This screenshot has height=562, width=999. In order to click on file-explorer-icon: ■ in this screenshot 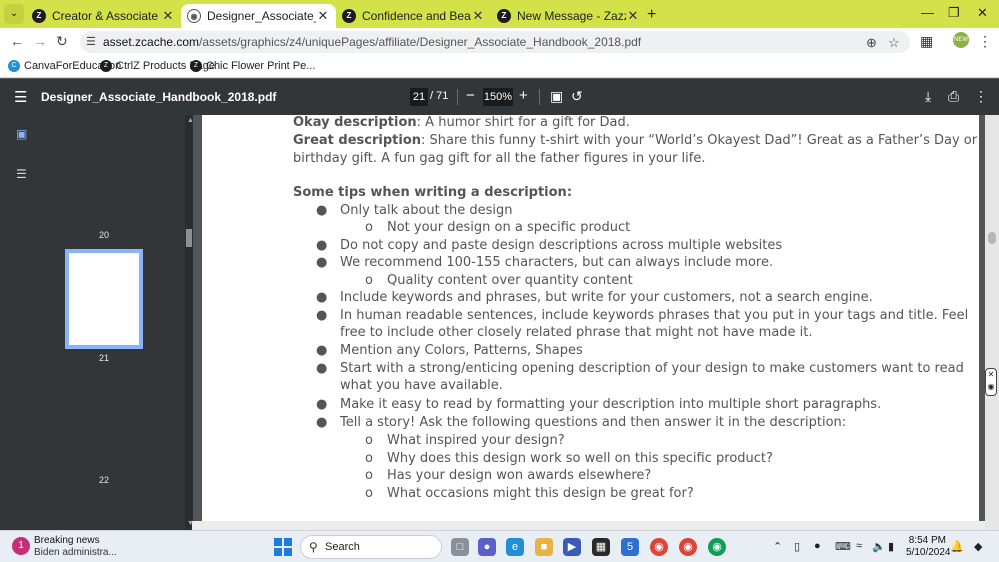, I will do `click(544, 547)`.